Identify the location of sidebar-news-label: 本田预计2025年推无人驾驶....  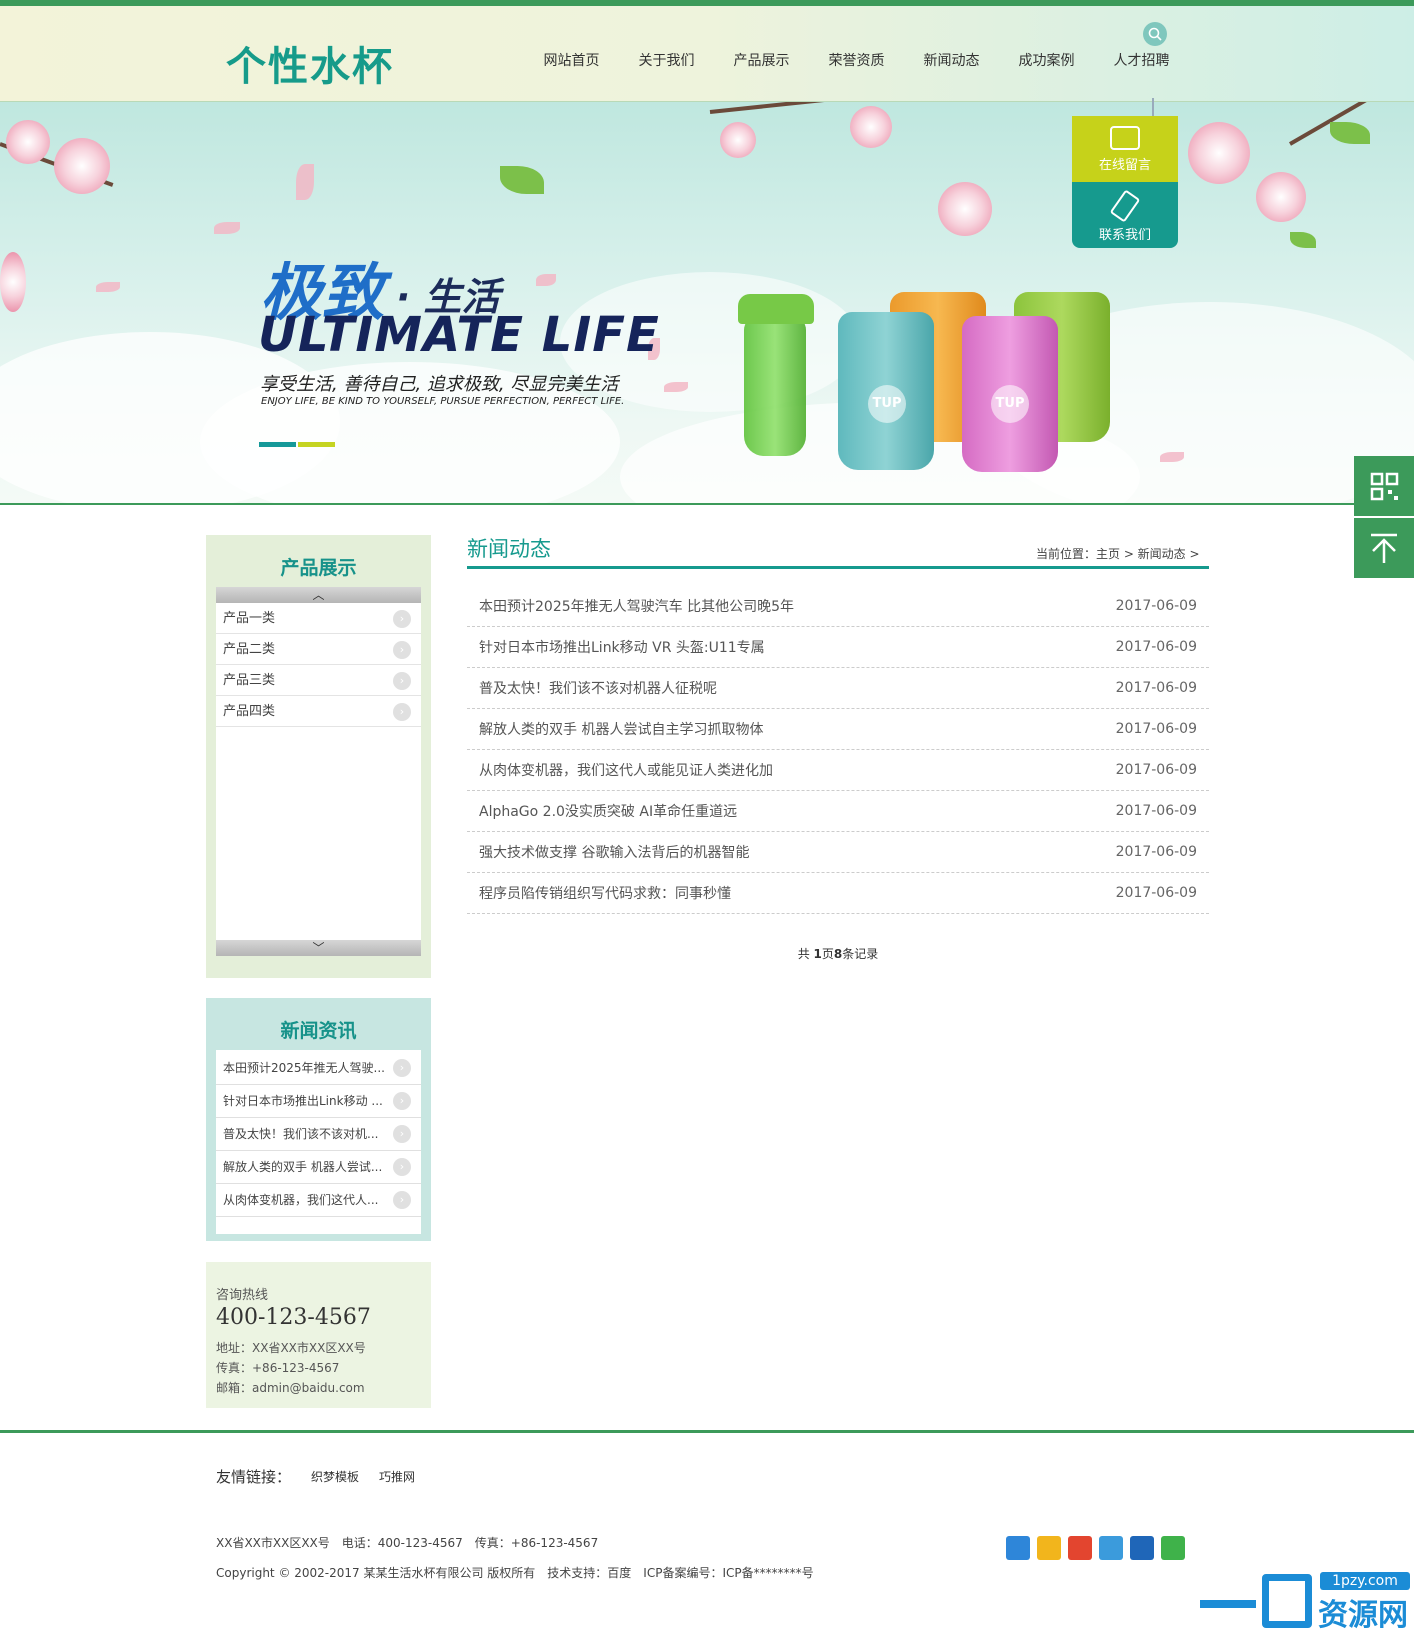
(304, 1068).